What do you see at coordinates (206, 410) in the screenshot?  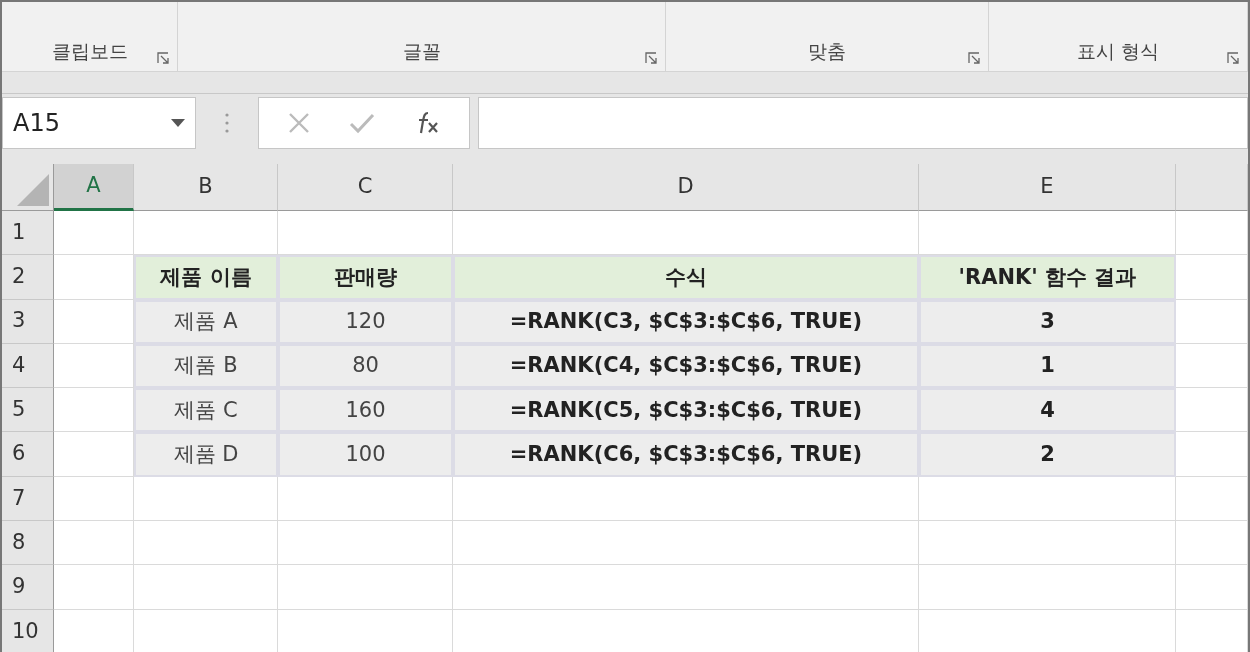 I see `table-cell: 제품 C` at bounding box center [206, 410].